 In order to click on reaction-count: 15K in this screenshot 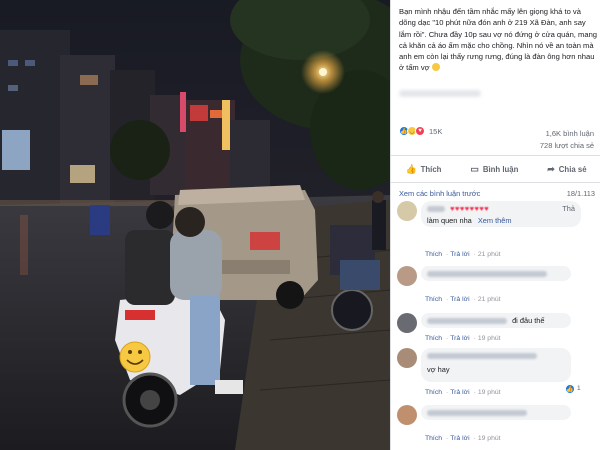, I will do `click(436, 131)`.